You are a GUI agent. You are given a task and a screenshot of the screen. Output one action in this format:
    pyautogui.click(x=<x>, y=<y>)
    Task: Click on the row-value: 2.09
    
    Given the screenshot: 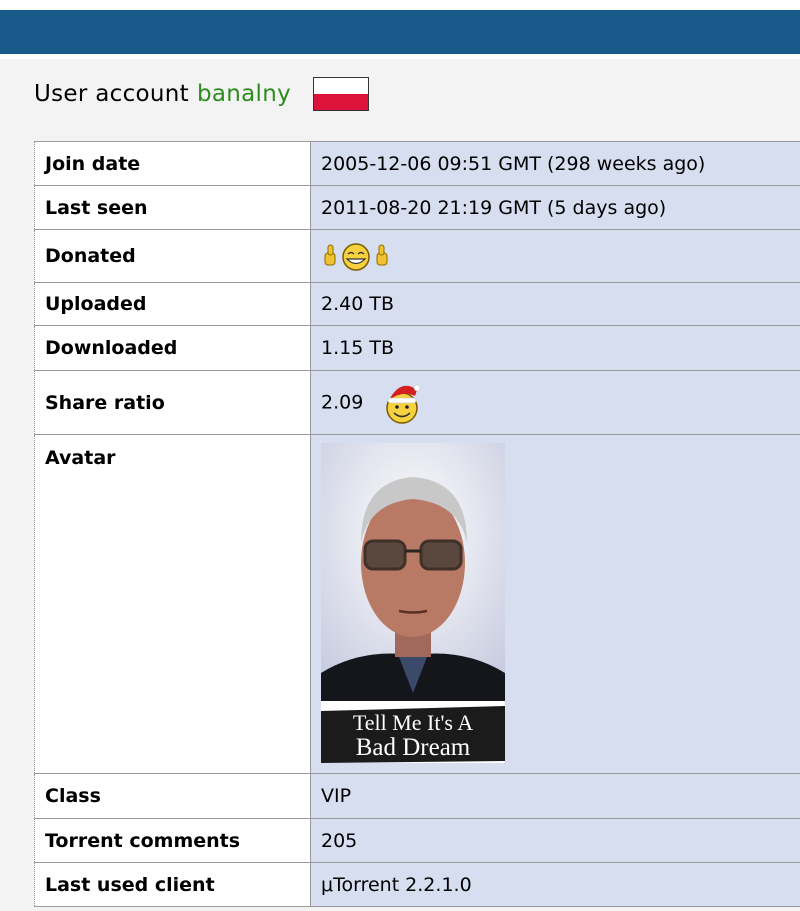 What is the action you would take?
    pyautogui.click(x=555, y=403)
    